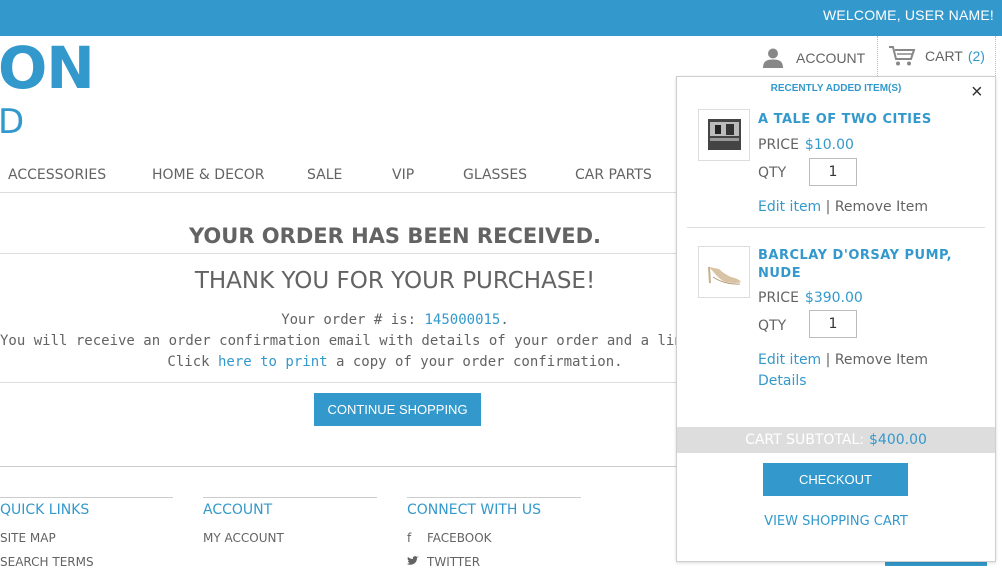 This screenshot has width=1002, height=569. I want to click on twitter-label: TWITTER, so click(454, 562).